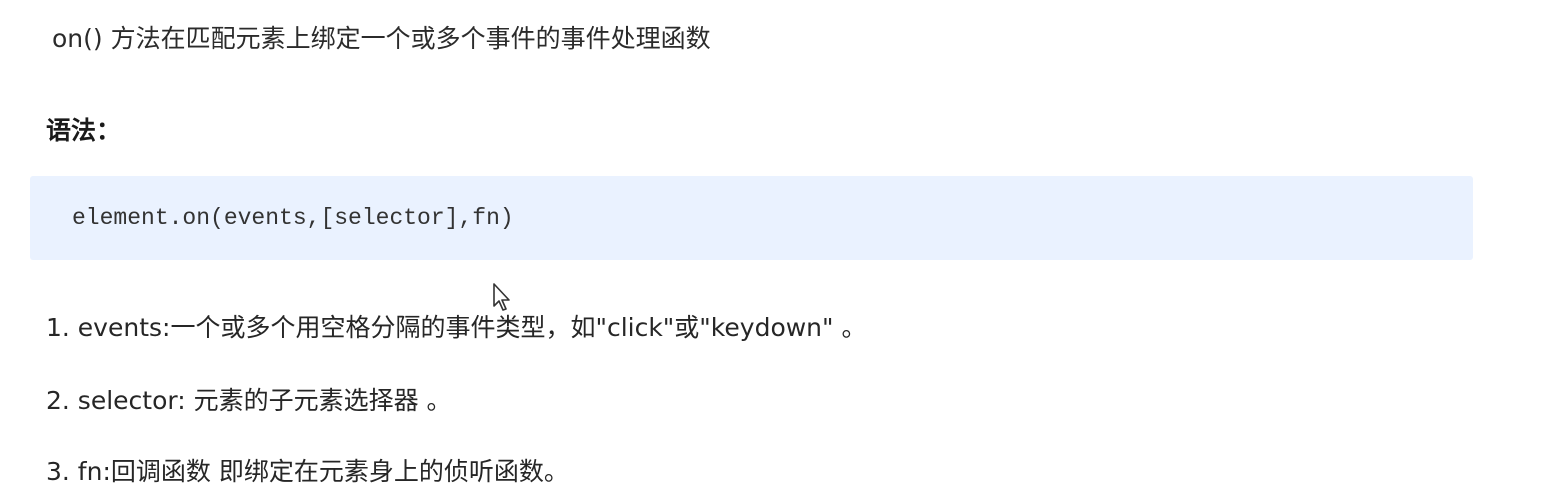 The height and width of the screenshot is (499, 1542). I want to click on mouse-pointer-icon, so click(501, 297).